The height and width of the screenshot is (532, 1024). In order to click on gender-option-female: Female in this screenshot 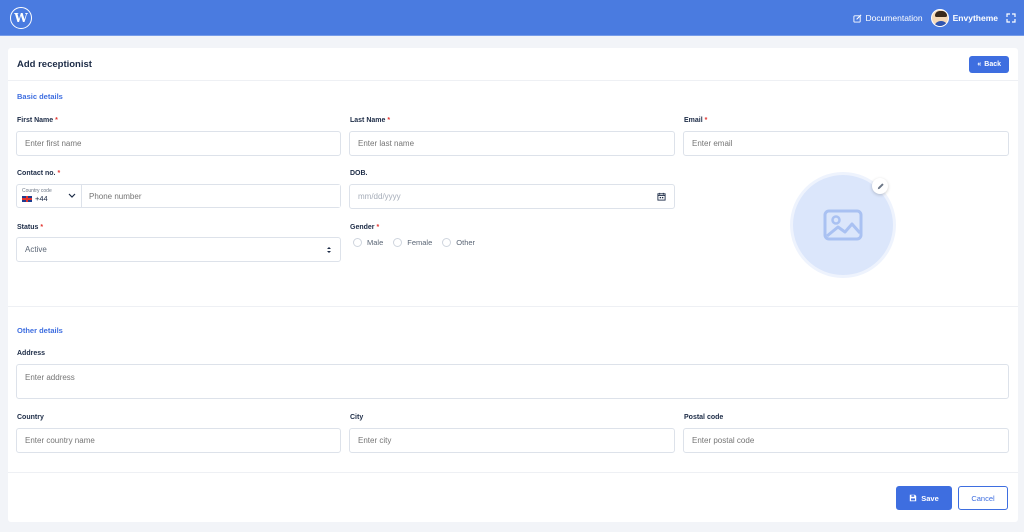, I will do `click(412, 242)`.